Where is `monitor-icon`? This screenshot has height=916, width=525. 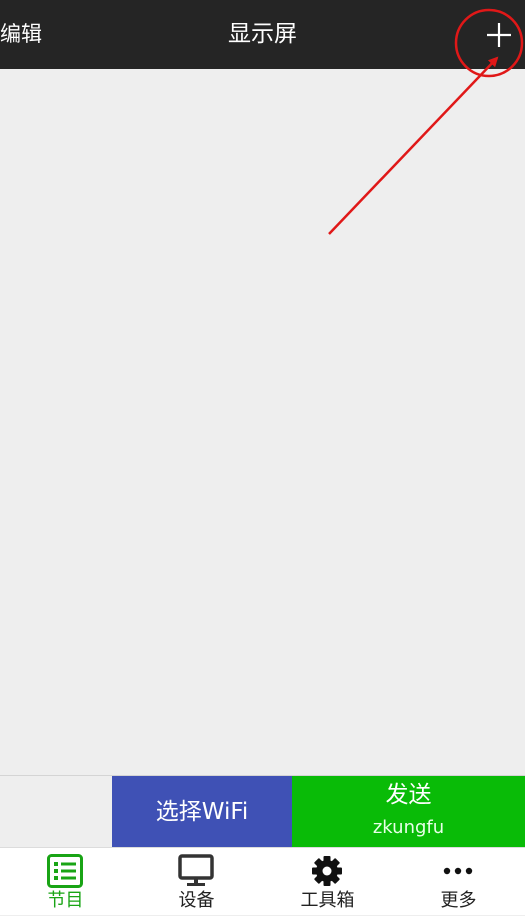 monitor-icon is located at coordinates (196, 870).